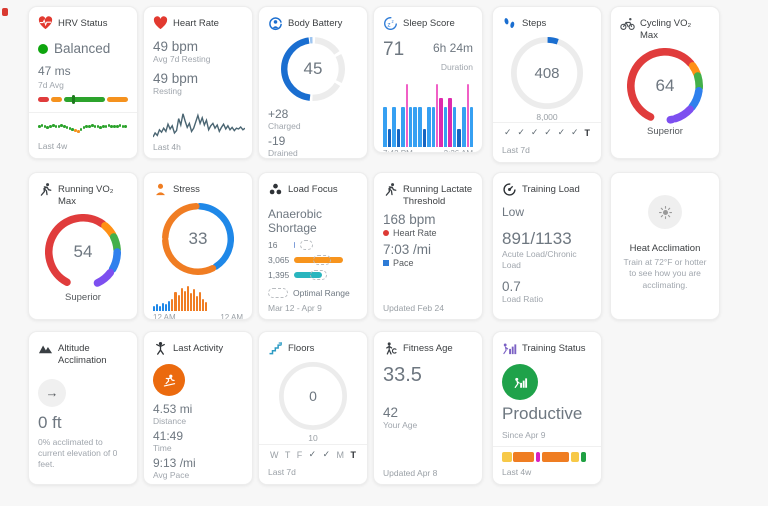  What do you see at coordinates (390, 23) in the screenshot?
I see `sleep-icon: zz` at bounding box center [390, 23].